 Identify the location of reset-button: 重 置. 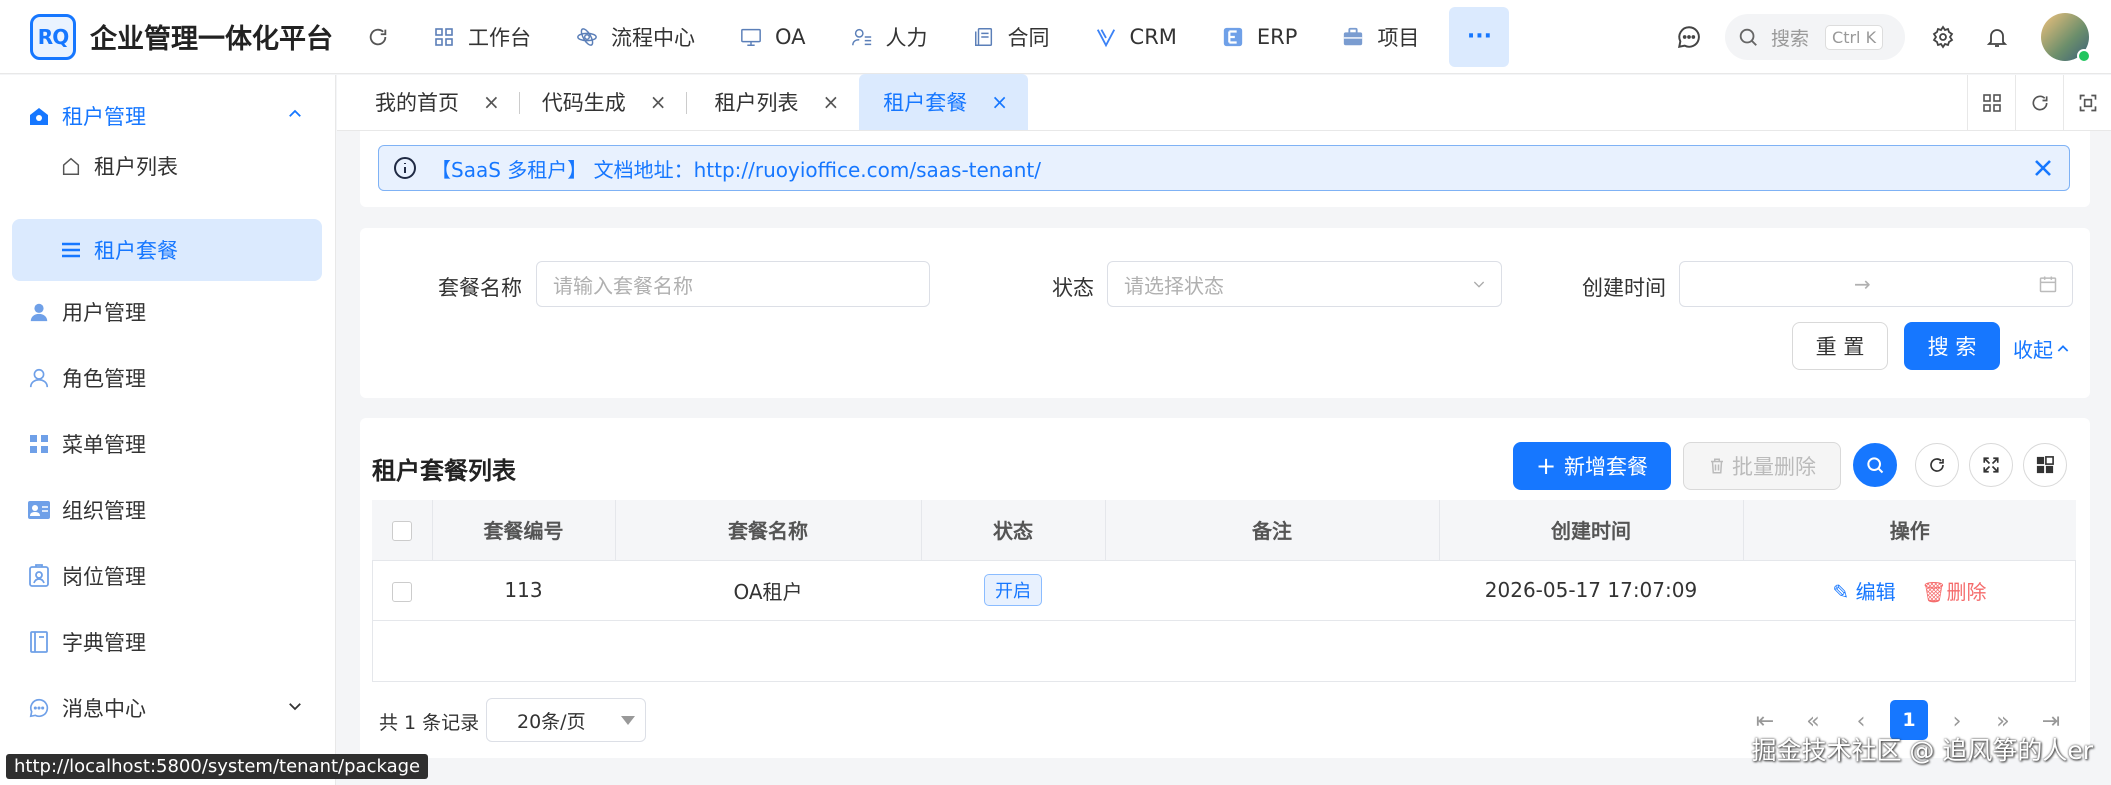
(1840, 346).